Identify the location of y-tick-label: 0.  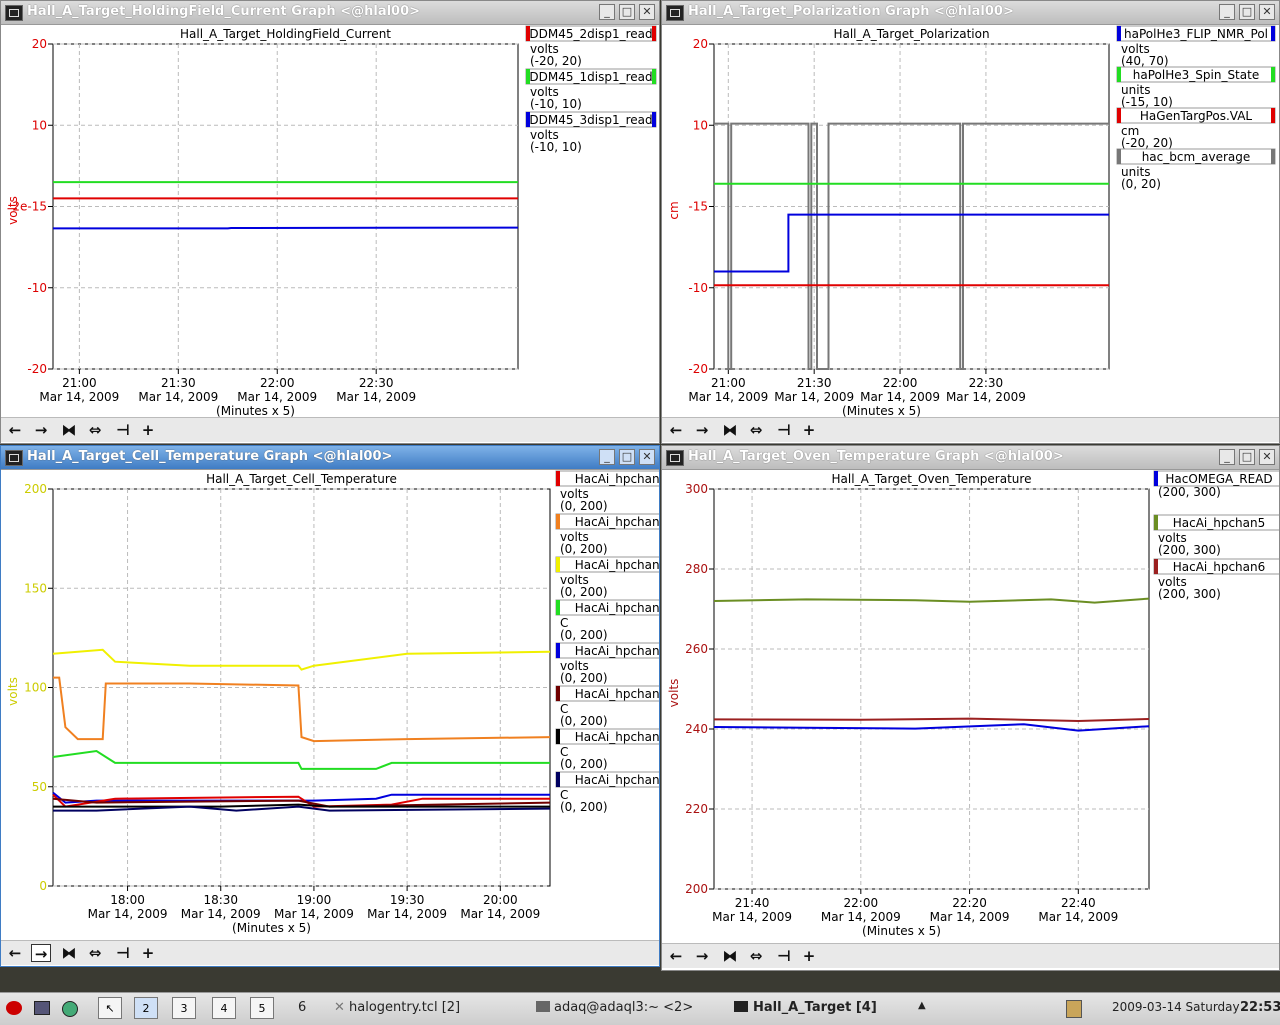
(43, 886).